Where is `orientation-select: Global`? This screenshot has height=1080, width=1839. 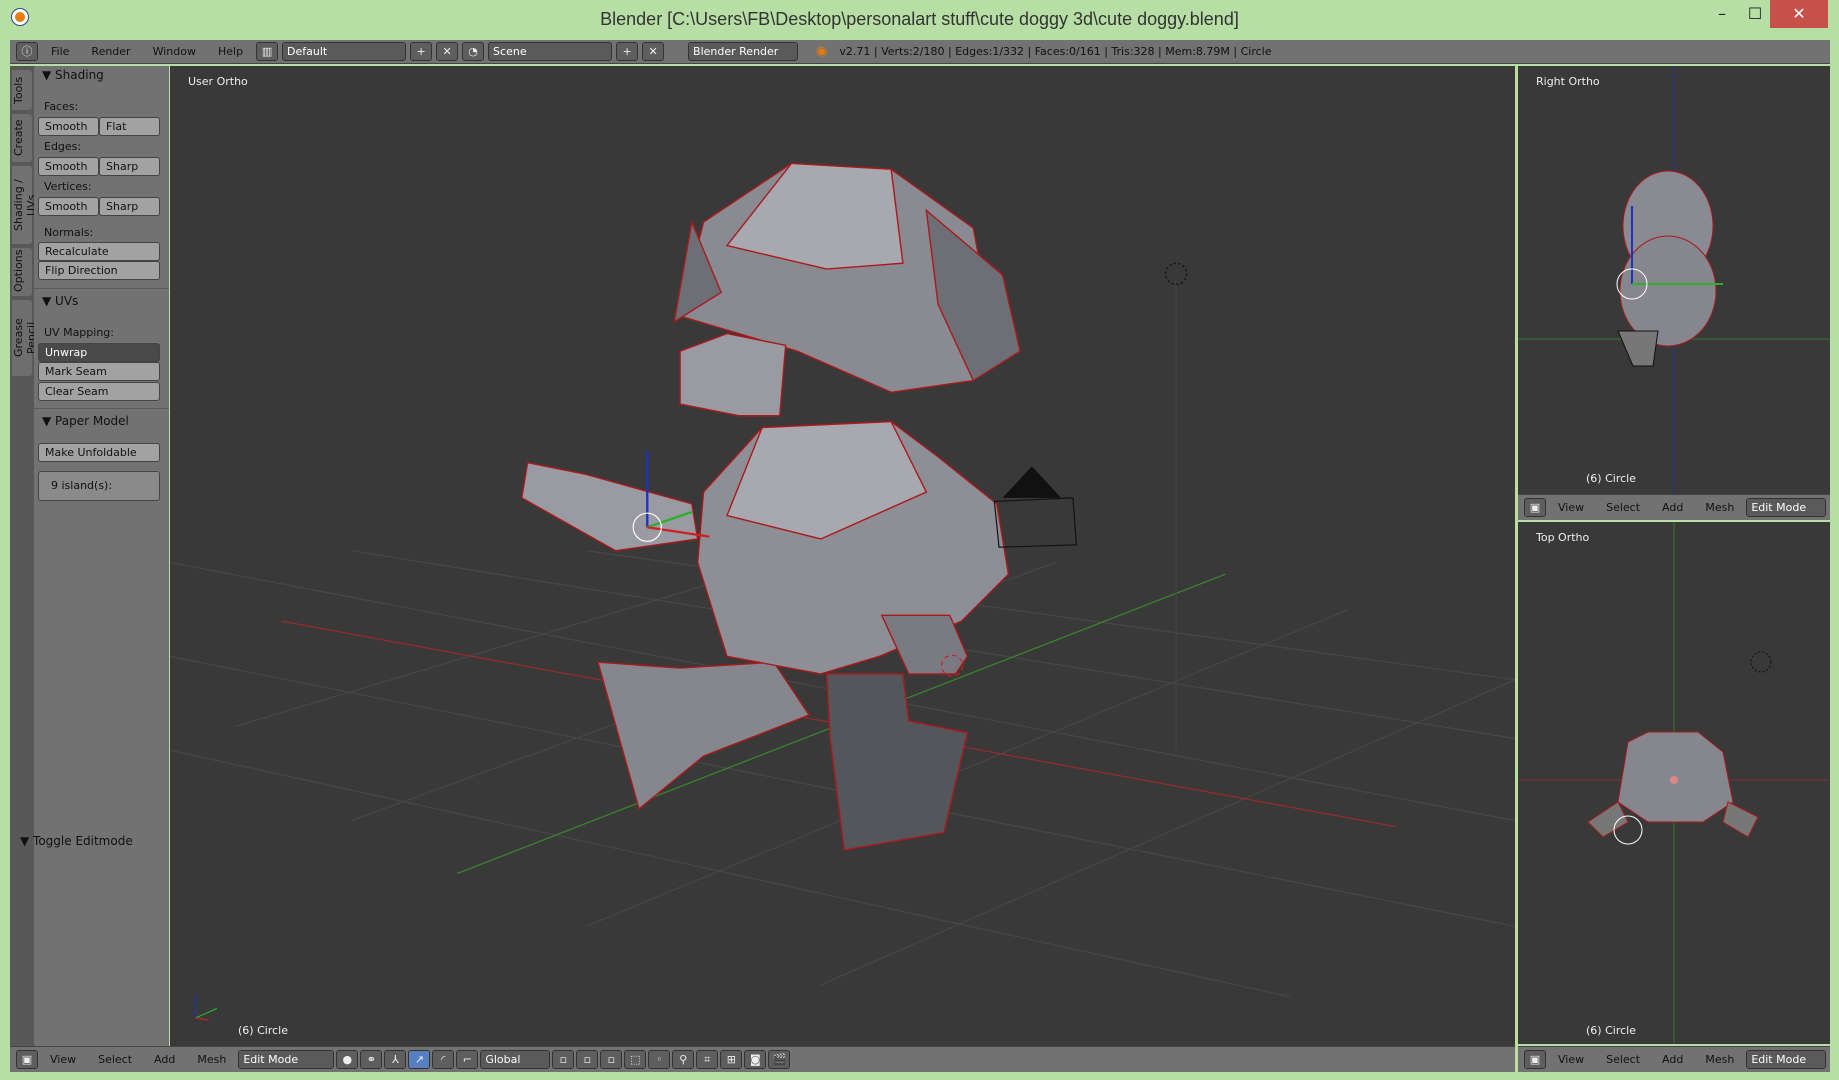
orientation-select: Global is located at coordinates (515, 1059).